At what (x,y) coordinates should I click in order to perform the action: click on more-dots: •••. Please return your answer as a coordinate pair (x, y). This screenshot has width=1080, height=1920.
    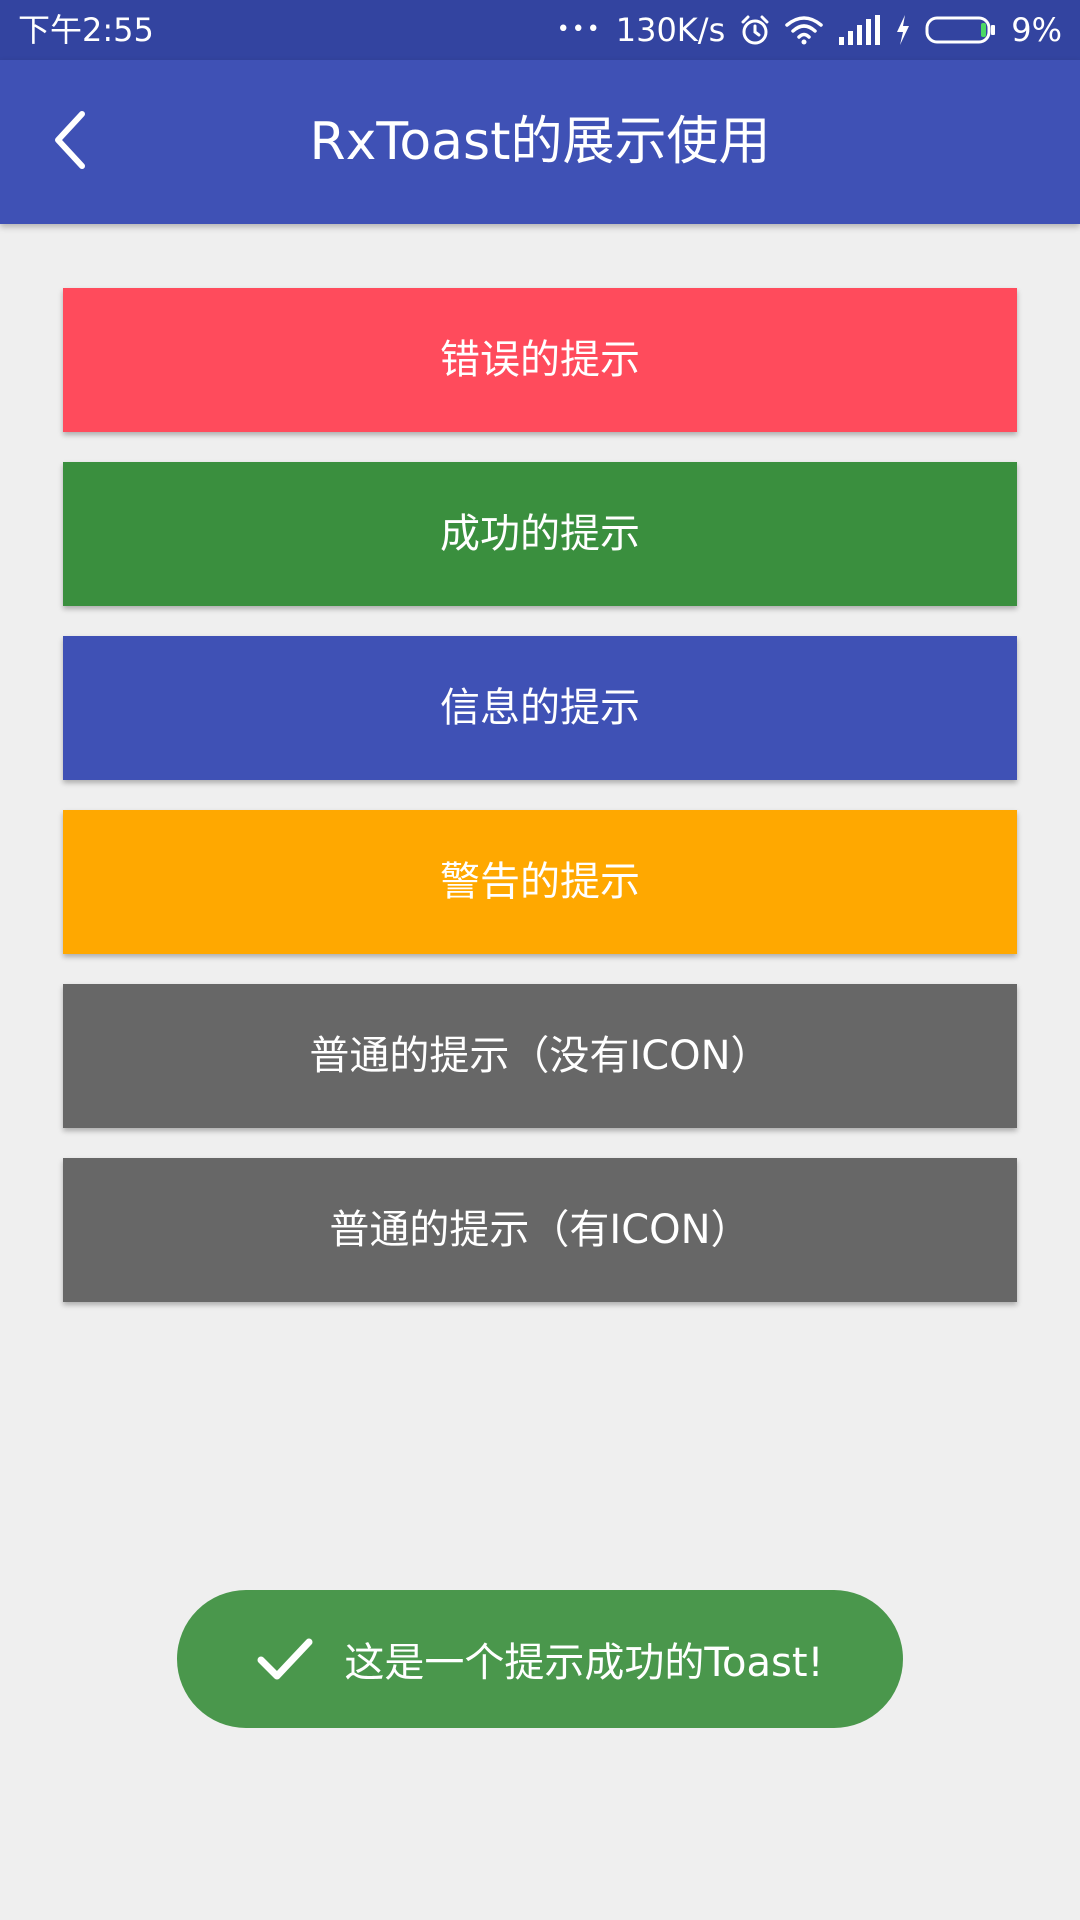
    Looking at the image, I should click on (579, 29).